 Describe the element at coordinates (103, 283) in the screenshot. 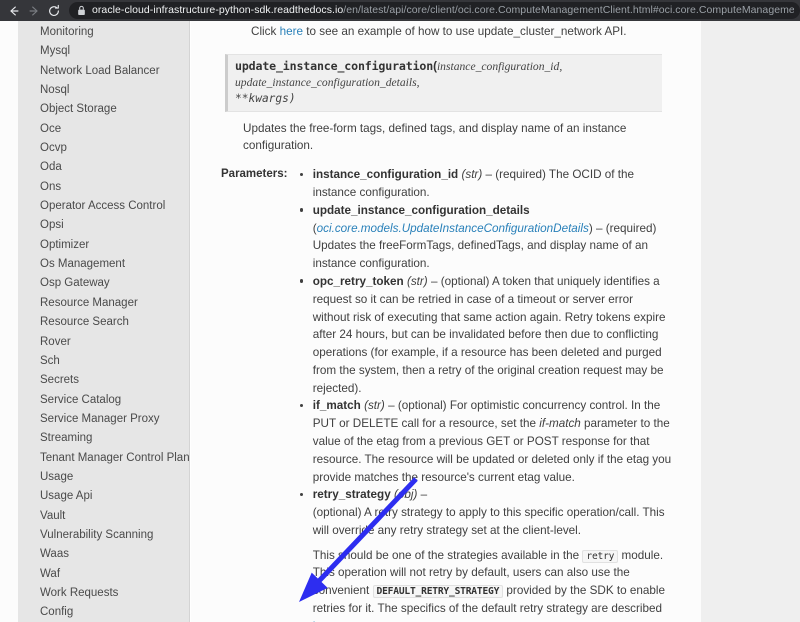

I see `sidebar-item-osp-gateway: Osp Gateway` at that location.